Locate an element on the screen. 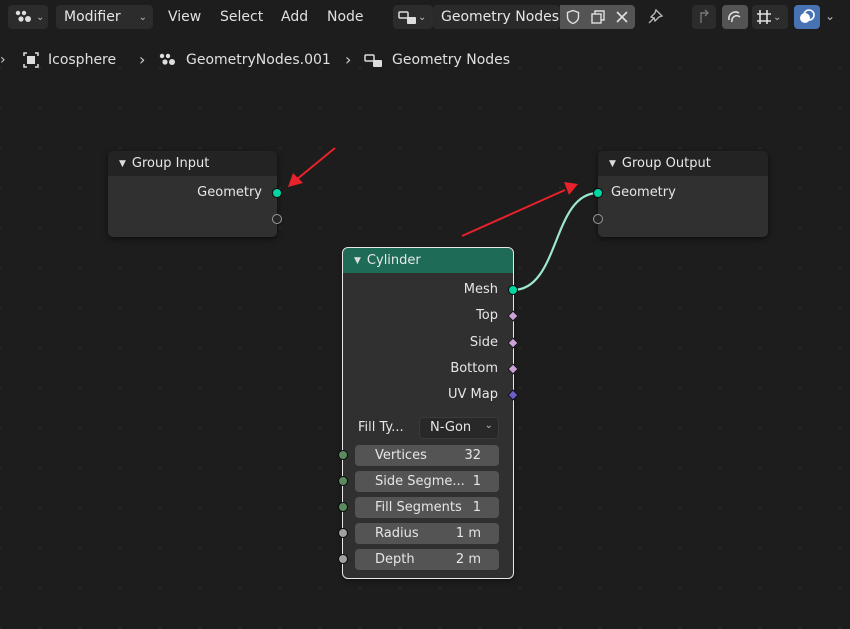 The height and width of the screenshot is (629, 850). depth-input-socket is located at coordinates (343, 559).